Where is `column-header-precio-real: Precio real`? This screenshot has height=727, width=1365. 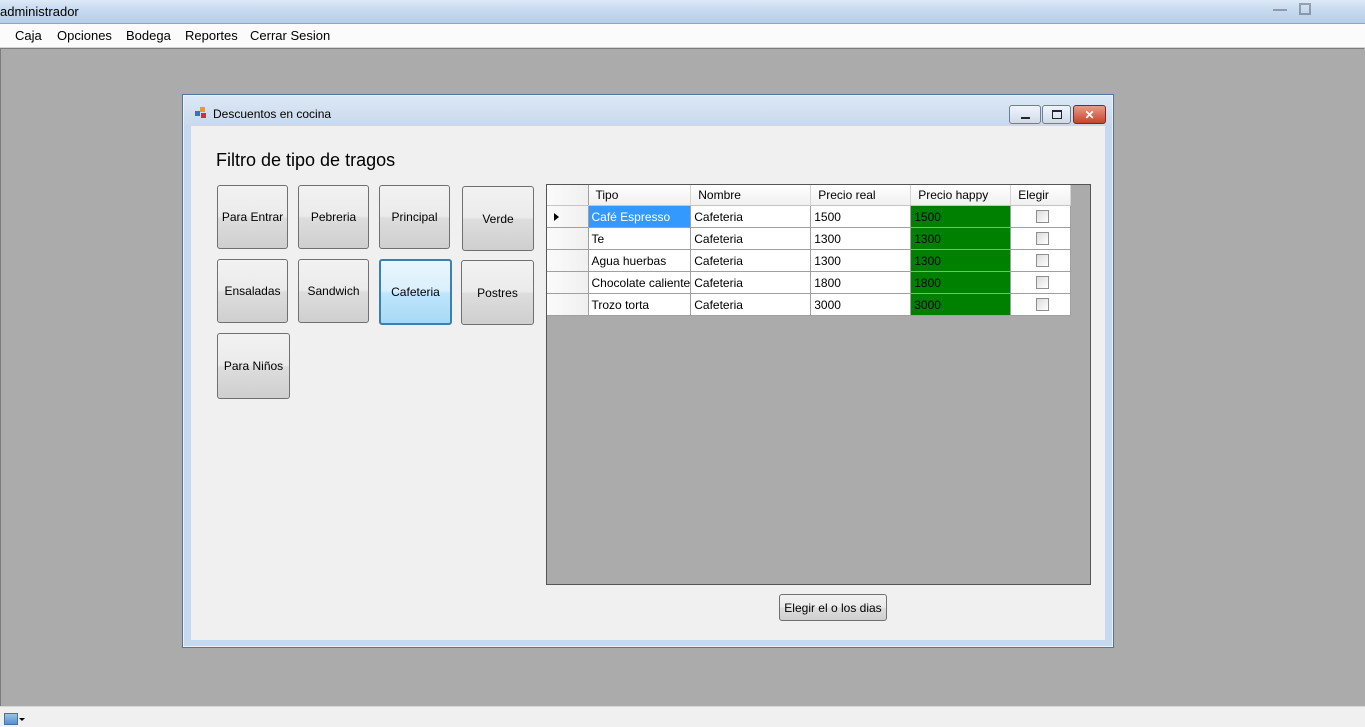 column-header-precio-real: Precio real is located at coordinates (861, 195).